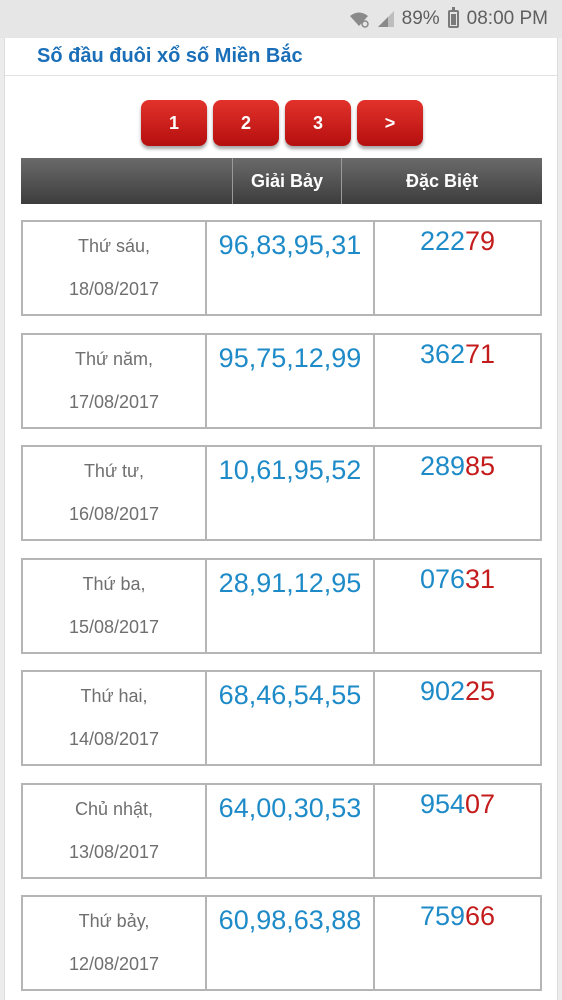 This screenshot has height=1000, width=562. I want to click on header-giai-bay: Giải Bảy, so click(287, 181).